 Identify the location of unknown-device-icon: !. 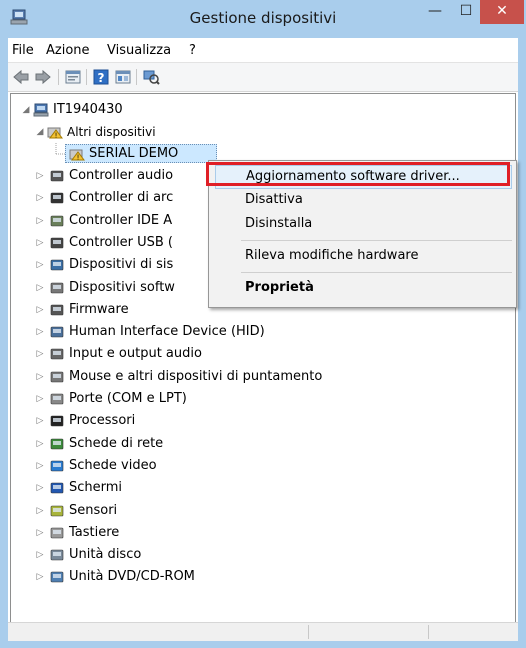
(55, 133).